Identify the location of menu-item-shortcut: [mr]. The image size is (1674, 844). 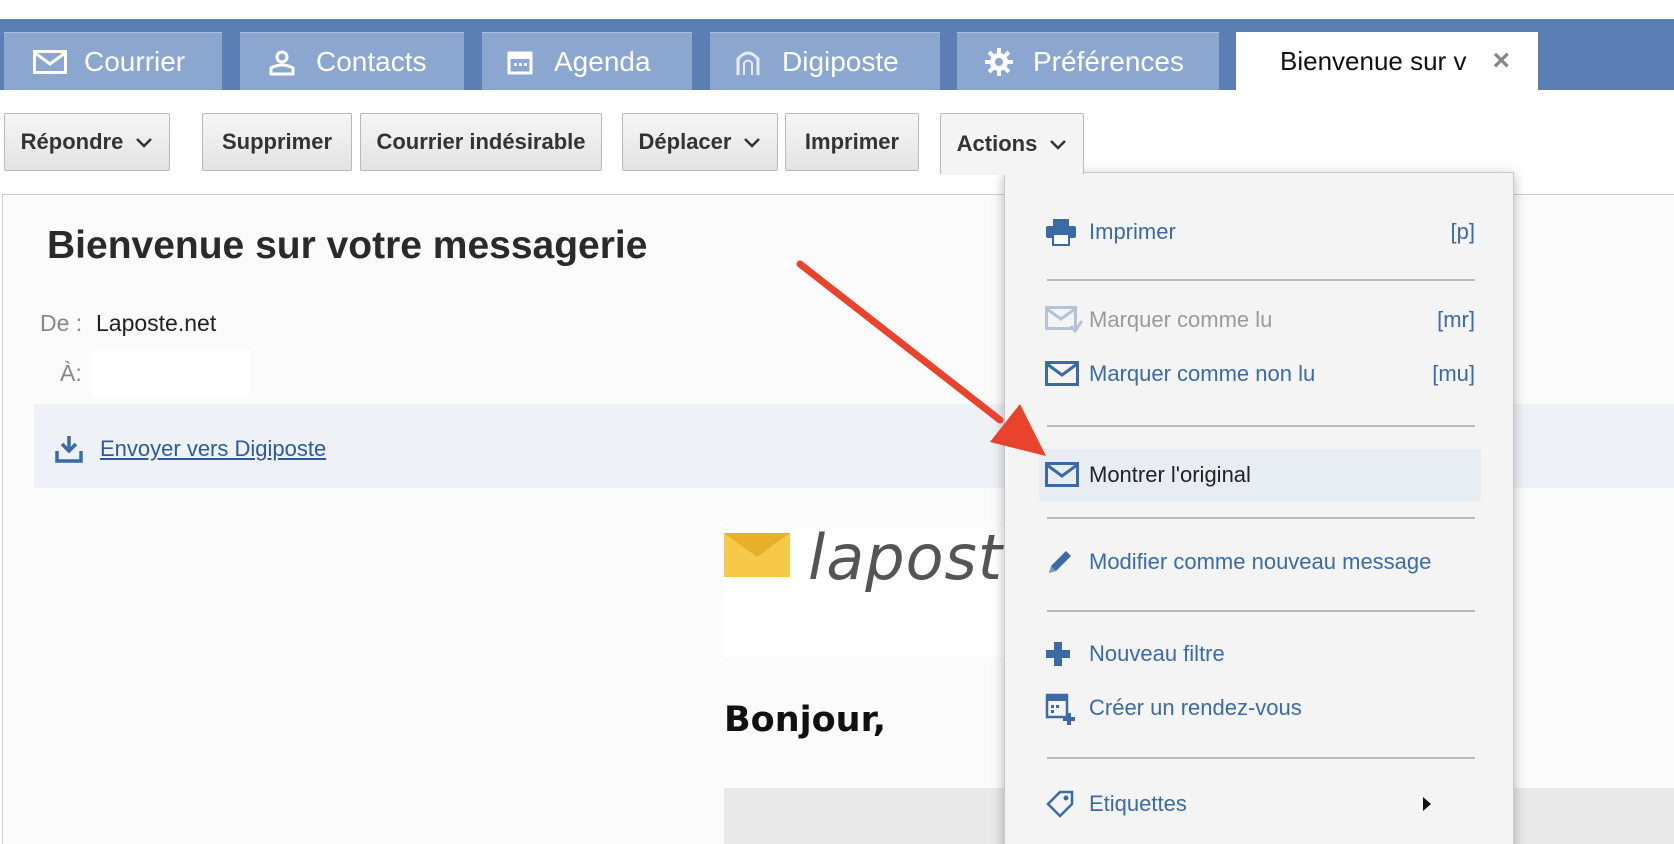
(1456, 319).